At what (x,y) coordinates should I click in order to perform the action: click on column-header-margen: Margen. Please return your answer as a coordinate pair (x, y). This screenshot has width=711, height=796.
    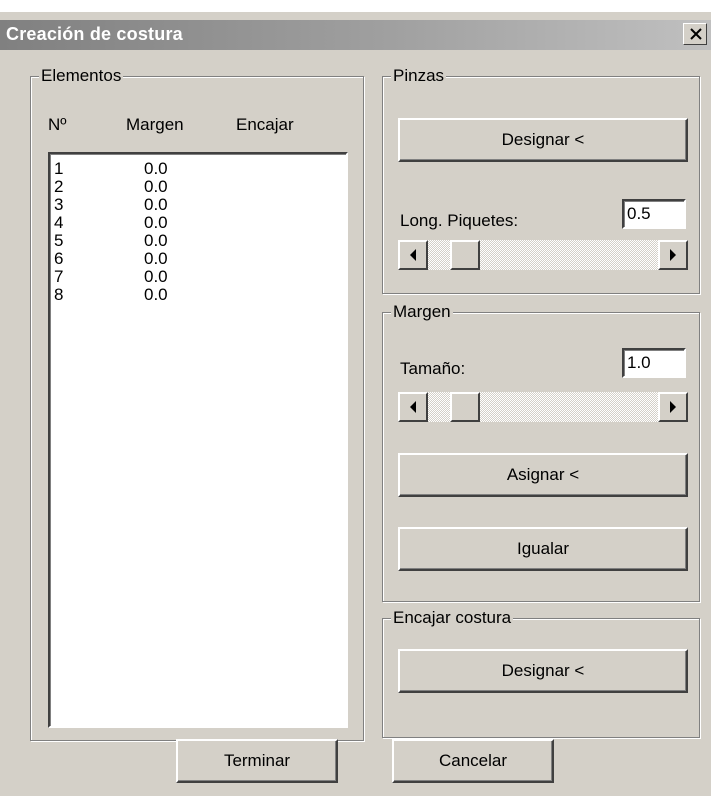
    Looking at the image, I should click on (155, 124).